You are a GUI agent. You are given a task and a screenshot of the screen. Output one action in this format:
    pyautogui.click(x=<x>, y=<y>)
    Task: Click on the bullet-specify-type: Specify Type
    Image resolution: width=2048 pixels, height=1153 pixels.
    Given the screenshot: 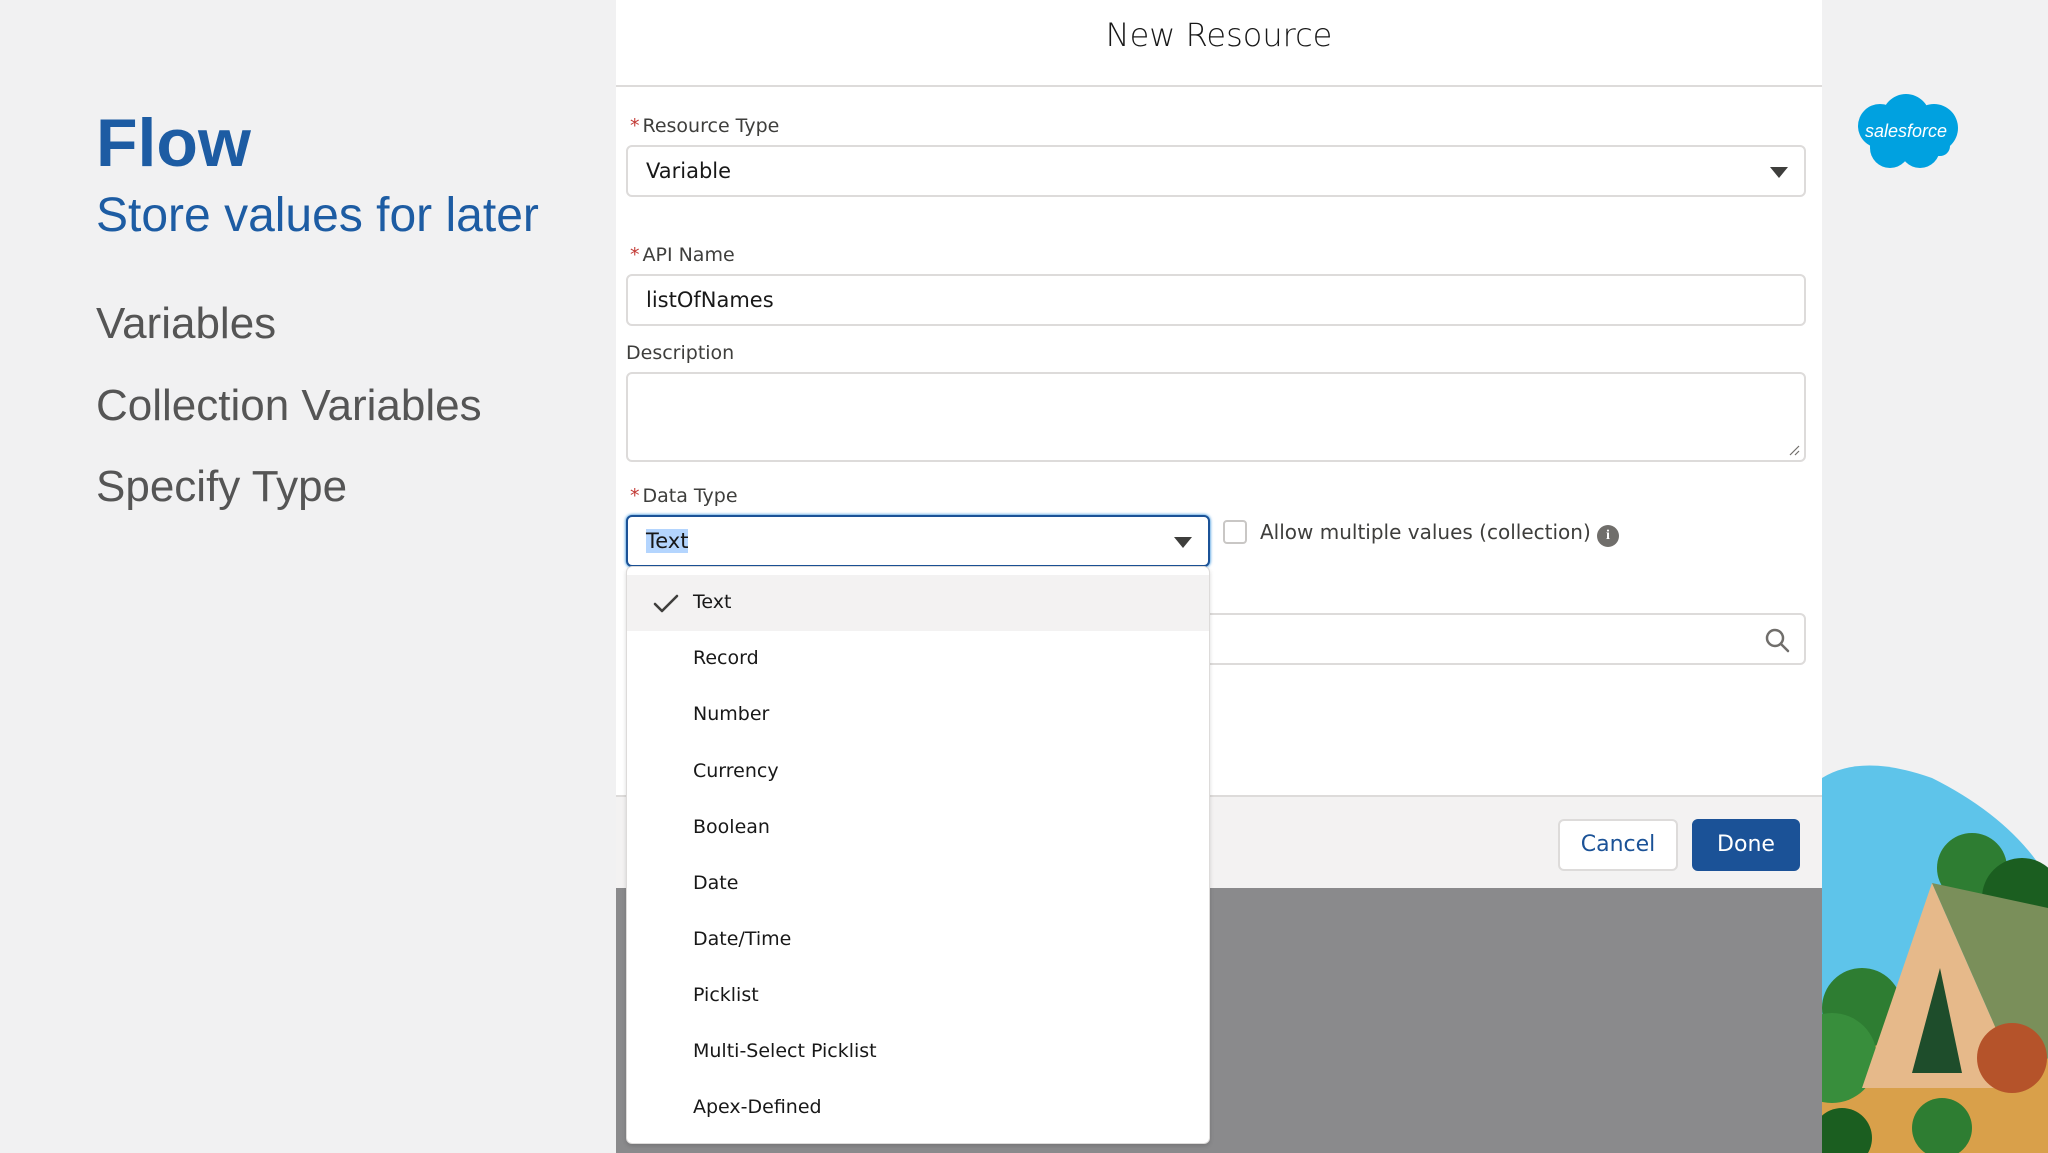 What is the action you would take?
    pyautogui.click(x=222, y=486)
    